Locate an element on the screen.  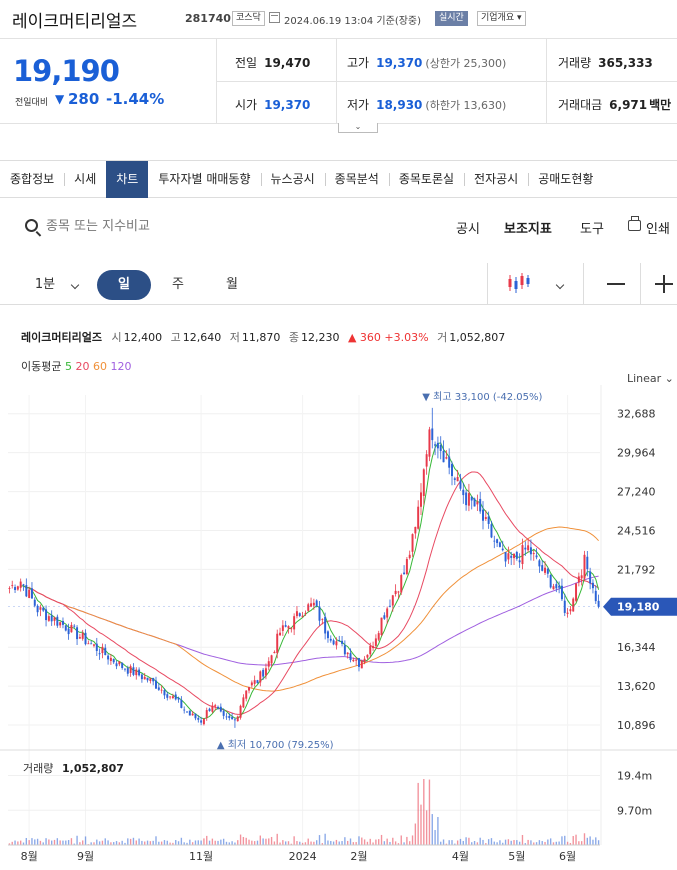
tab-7: 전자공시 is located at coordinates (496, 179).